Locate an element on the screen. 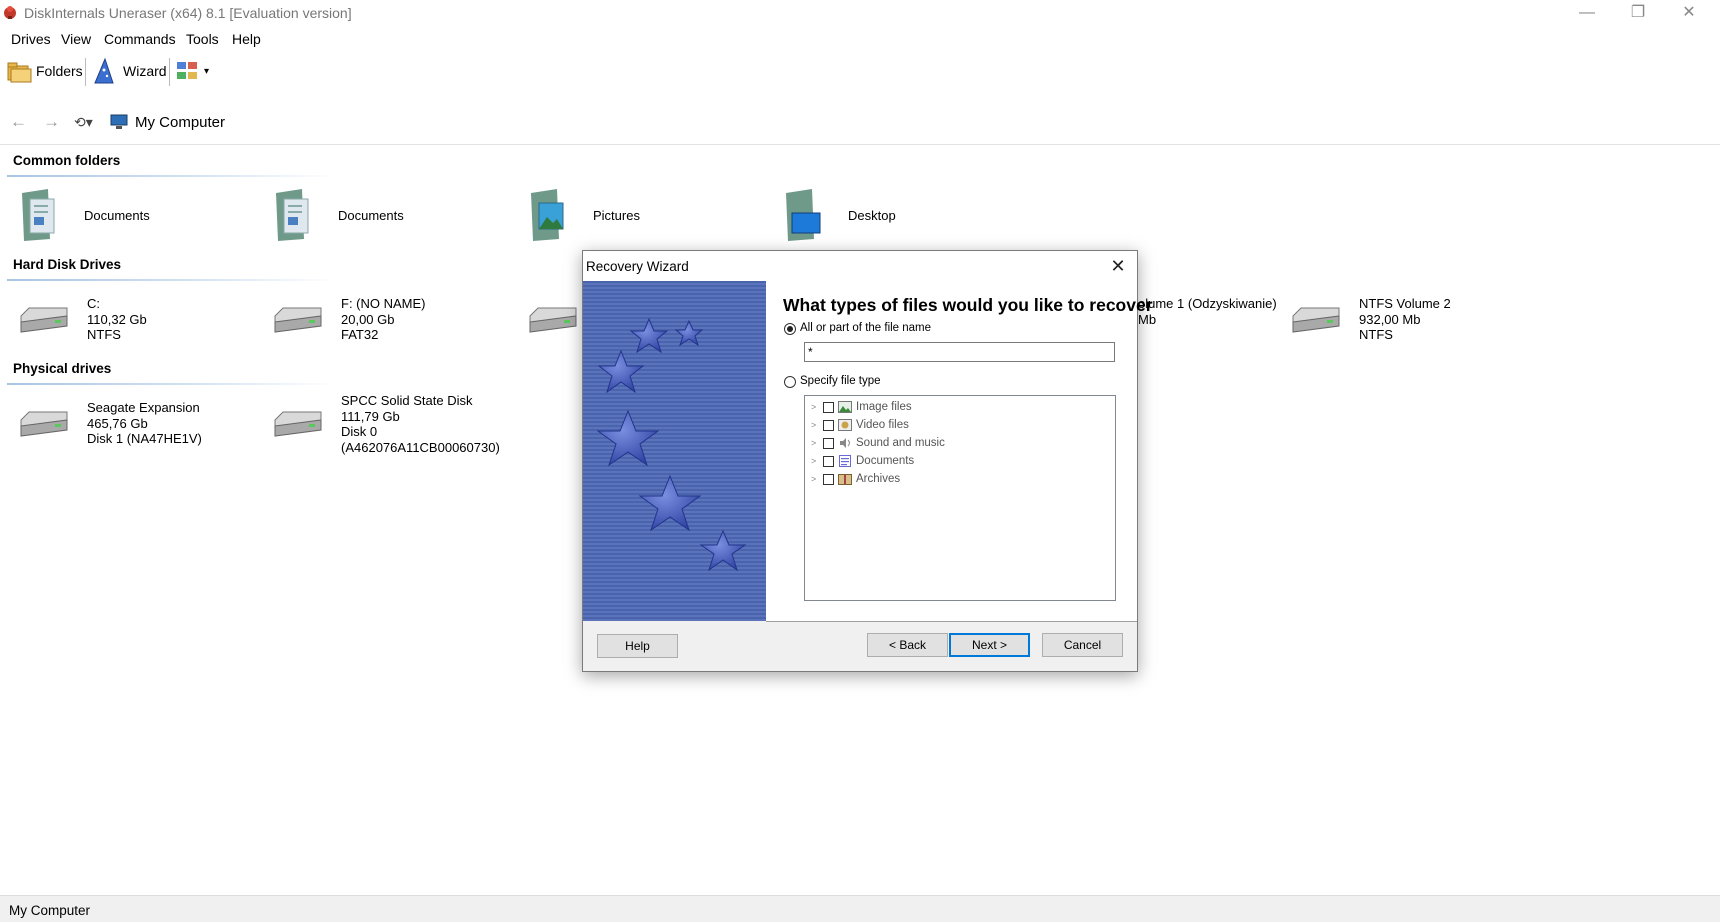 The height and width of the screenshot is (922, 1720). file-name-radio-label: All or part of the file name is located at coordinates (865, 328).